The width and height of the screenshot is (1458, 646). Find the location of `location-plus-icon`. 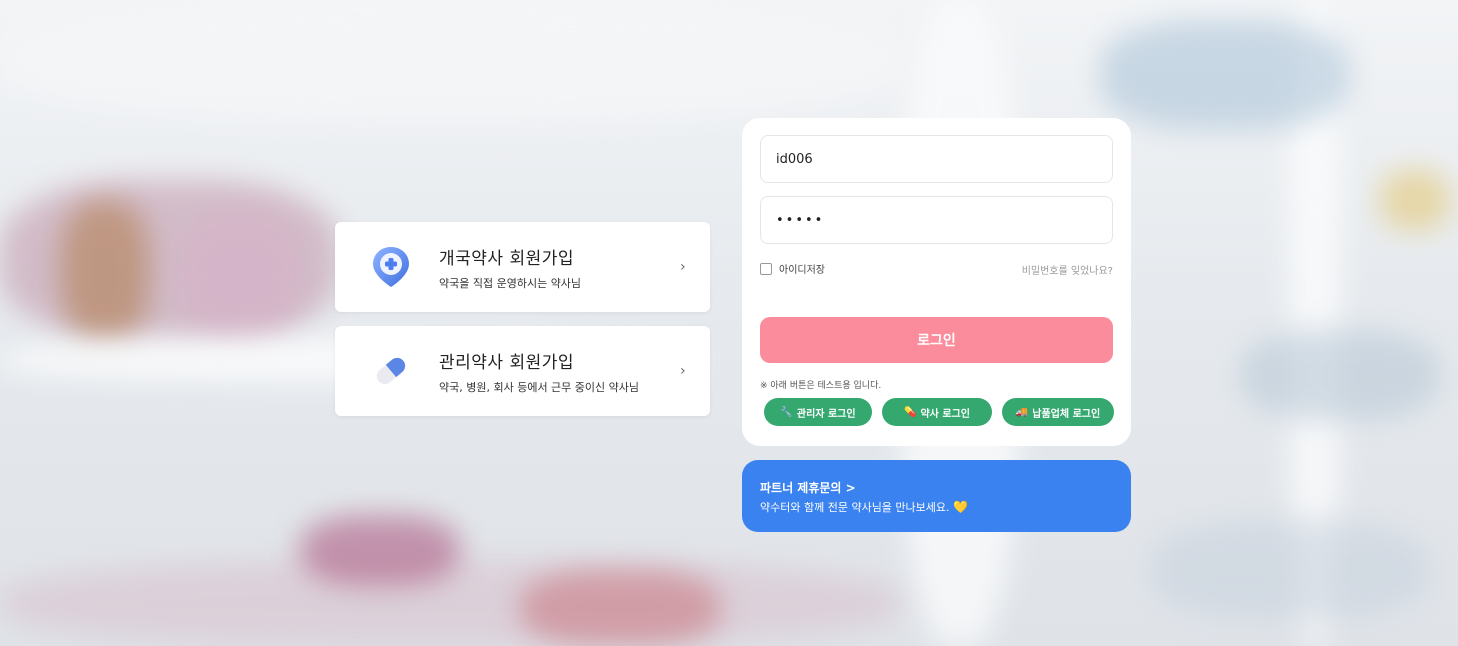

location-plus-icon is located at coordinates (391, 267).